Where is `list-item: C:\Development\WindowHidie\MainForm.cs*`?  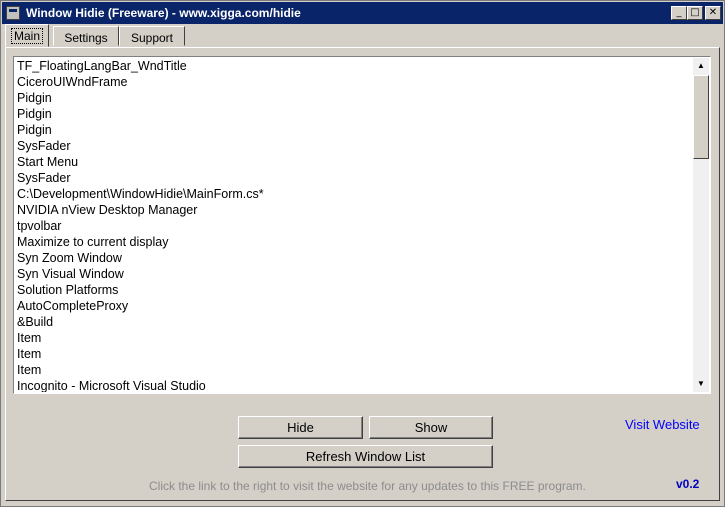
list-item: C:\Development\WindowHidie\MainForm.cs* is located at coordinates (354, 194).